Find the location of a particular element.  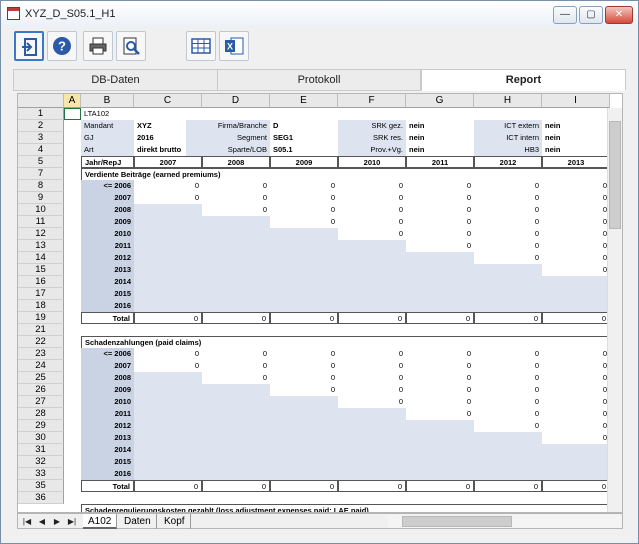

minimize-button: — is located at coordinates (565, 15).